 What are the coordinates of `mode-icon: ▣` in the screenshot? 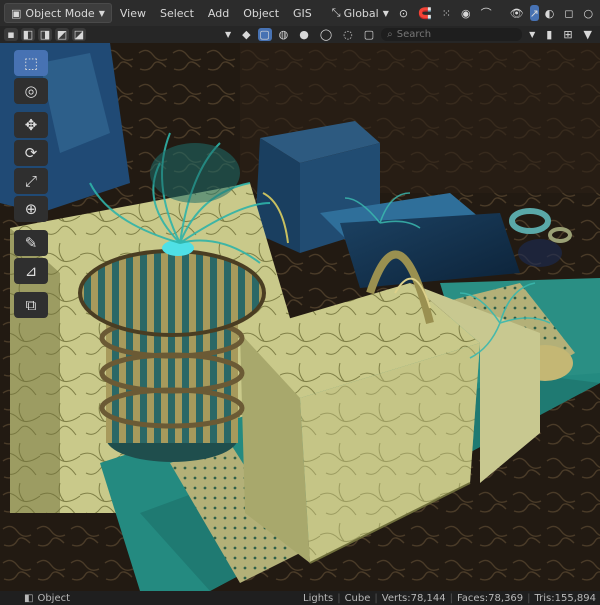 It's located at (16, 13).